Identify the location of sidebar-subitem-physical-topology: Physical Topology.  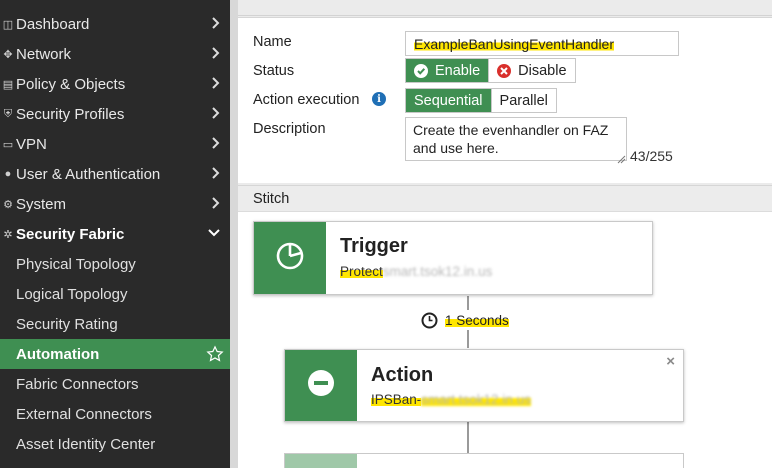
(115, 264).